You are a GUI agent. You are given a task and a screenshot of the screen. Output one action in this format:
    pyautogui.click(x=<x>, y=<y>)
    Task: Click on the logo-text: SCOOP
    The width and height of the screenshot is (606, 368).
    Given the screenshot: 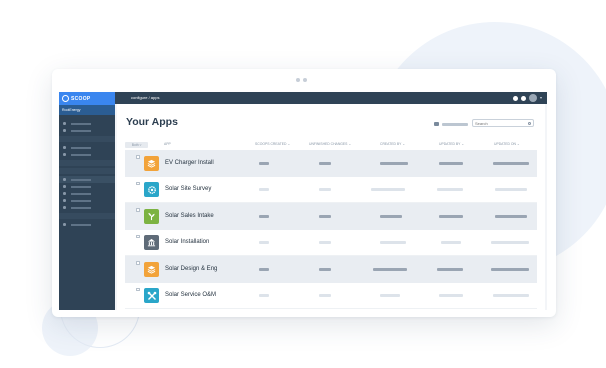 What is the action you would take?
    pyautogui.click(x=81, y=98)
    